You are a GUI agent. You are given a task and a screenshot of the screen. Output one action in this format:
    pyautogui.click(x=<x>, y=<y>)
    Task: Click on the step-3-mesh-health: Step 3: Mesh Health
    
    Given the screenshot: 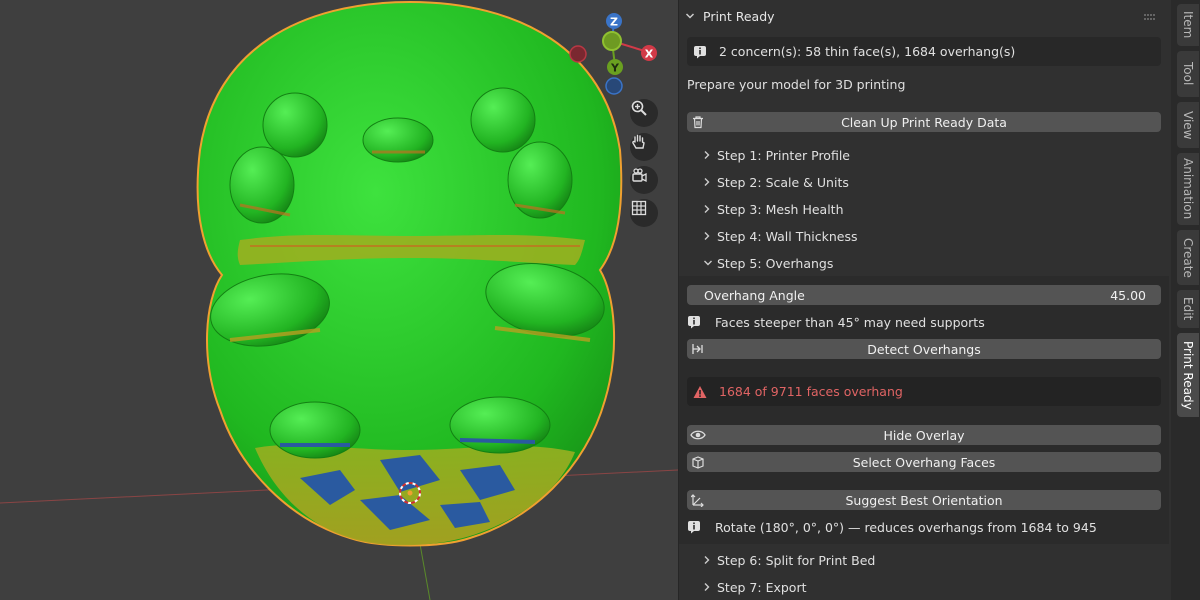 What is the action you would take?
    pyautogui.click(x=773, y=209)
    